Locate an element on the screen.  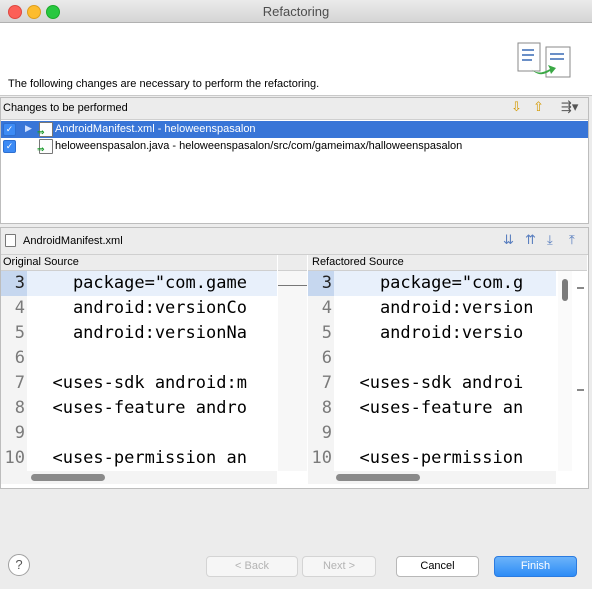
code-line: 10 <uses-permission is located at coordinates (432, 458).